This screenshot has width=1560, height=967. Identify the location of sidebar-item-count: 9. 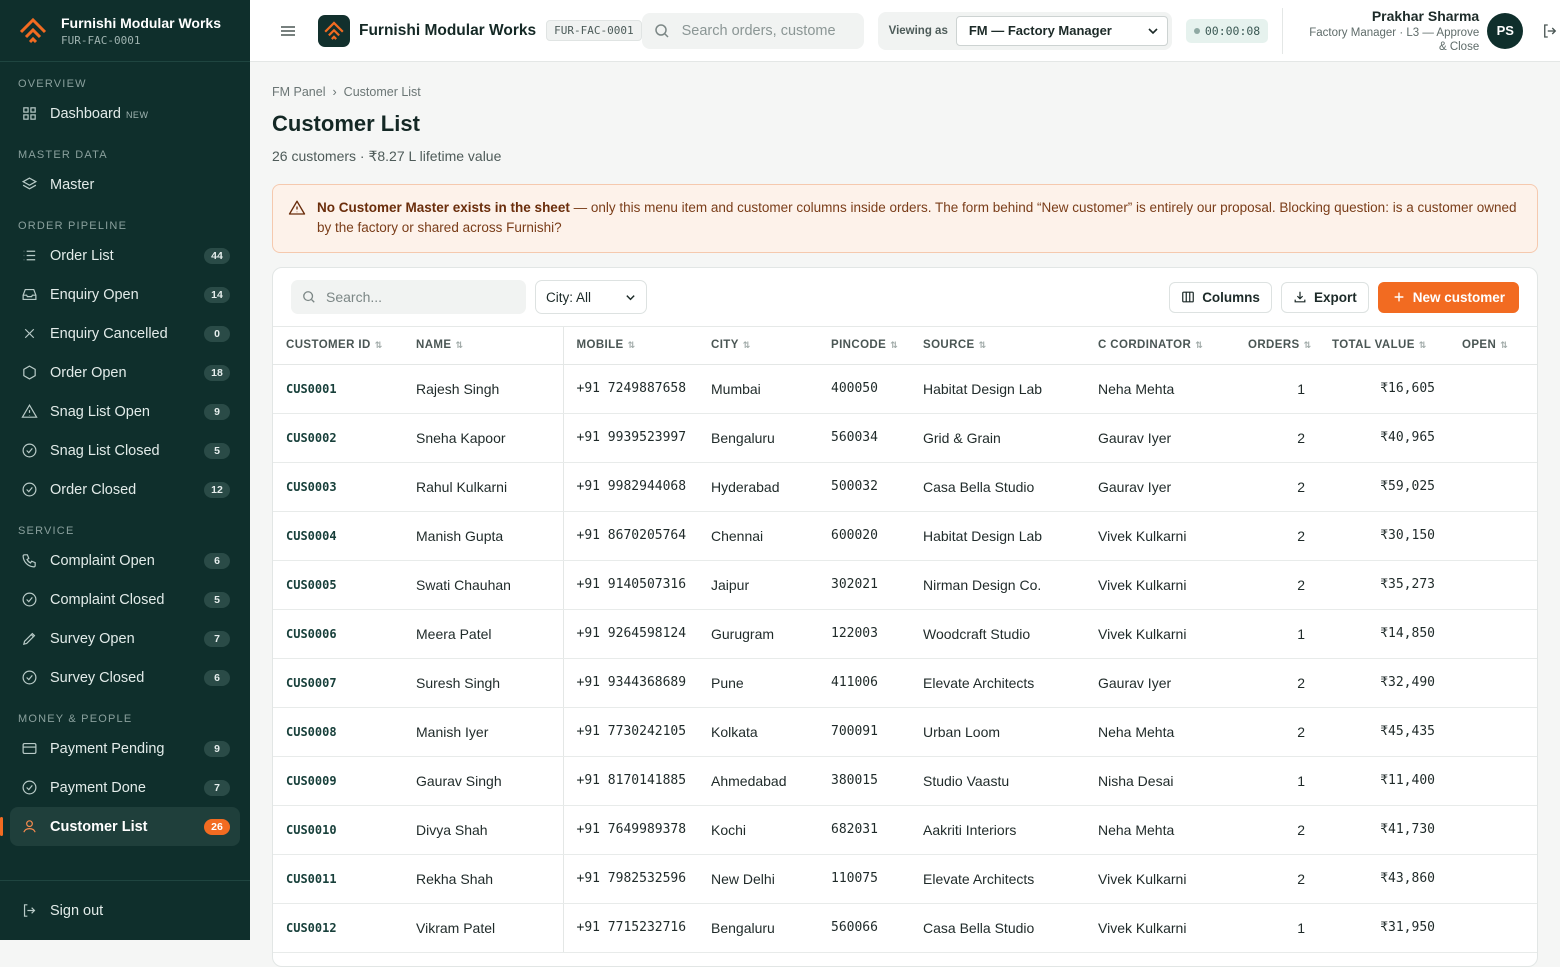
(217, 748).